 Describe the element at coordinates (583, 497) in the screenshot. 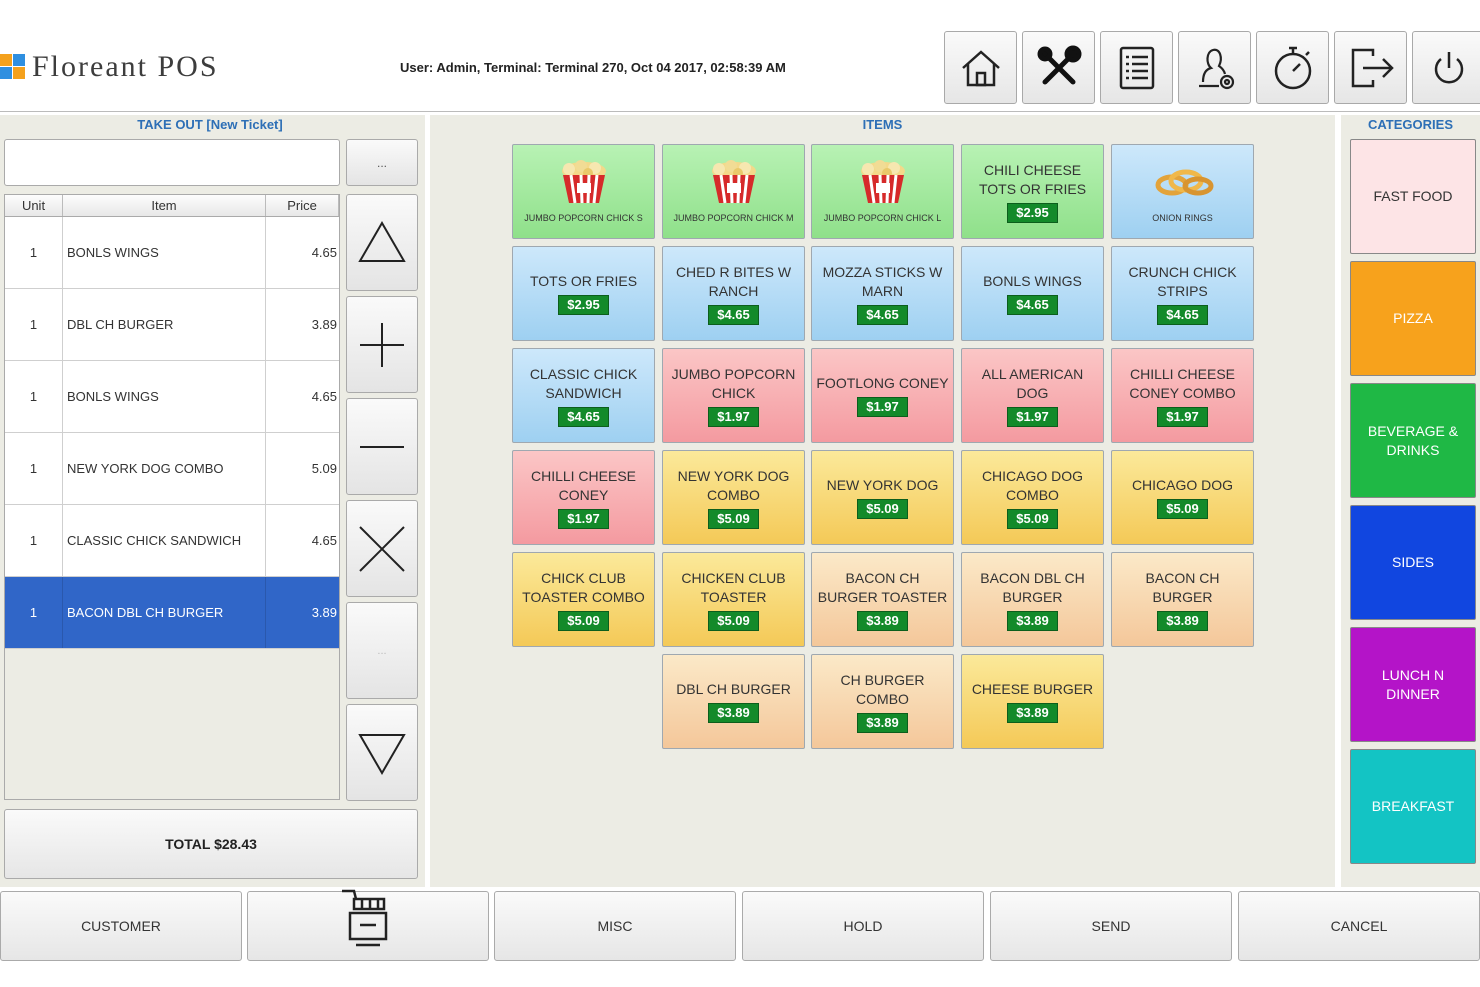

I see `menu-item-button: CHILLI CHEESE CONEY $1.97` at that location.